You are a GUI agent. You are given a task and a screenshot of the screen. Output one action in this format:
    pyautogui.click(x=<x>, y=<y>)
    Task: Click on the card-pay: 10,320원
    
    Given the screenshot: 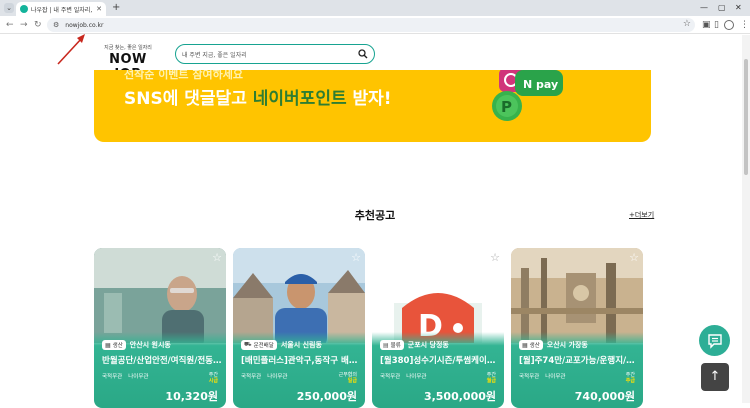 What is the action you would take?
    pyautogui.click(x=191, y=396)
    